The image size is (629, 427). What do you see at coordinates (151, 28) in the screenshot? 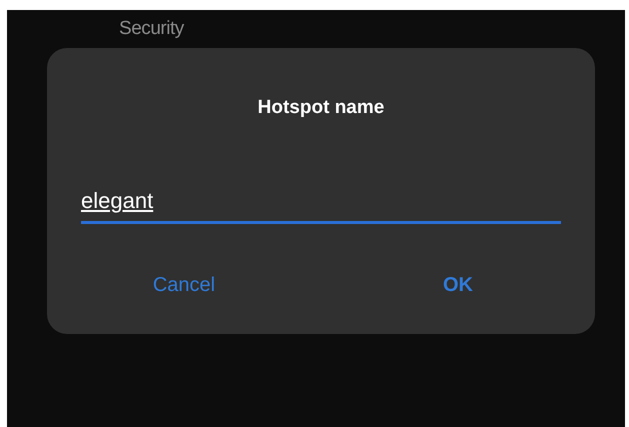
I see `section-label: Security` at bounding box center [151, 28].